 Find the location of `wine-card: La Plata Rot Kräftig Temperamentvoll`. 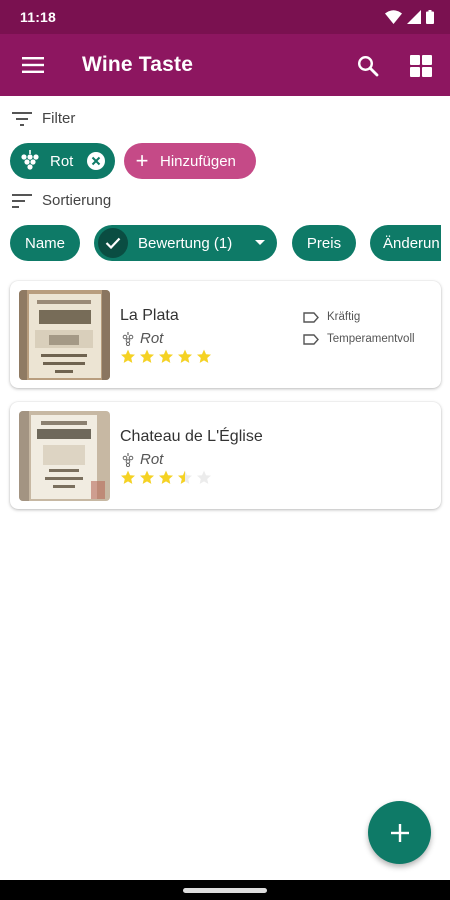

wine-card: La Plata Rot Kräftig Temperamentvoll is located at coordinates (225, 334).